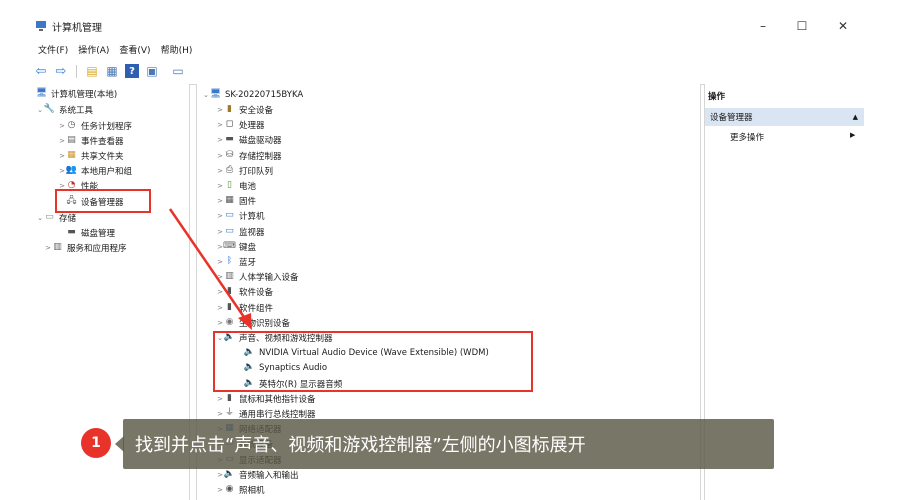 This screenshot has height=500, width=904. I want to click on device-tree-item: > ▭ 监视器, so click(240, 231).